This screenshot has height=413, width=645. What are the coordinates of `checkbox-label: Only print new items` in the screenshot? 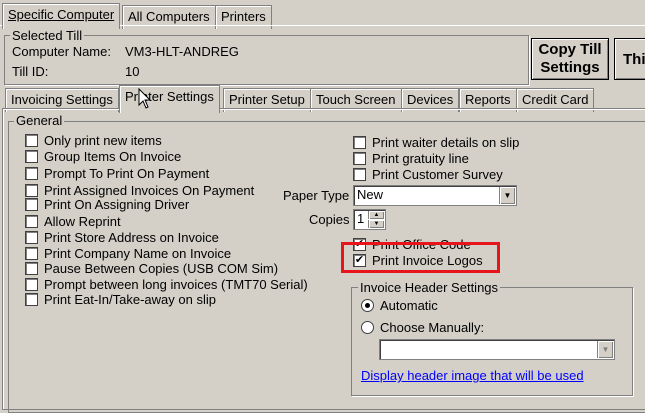 It's located at (103, 140).